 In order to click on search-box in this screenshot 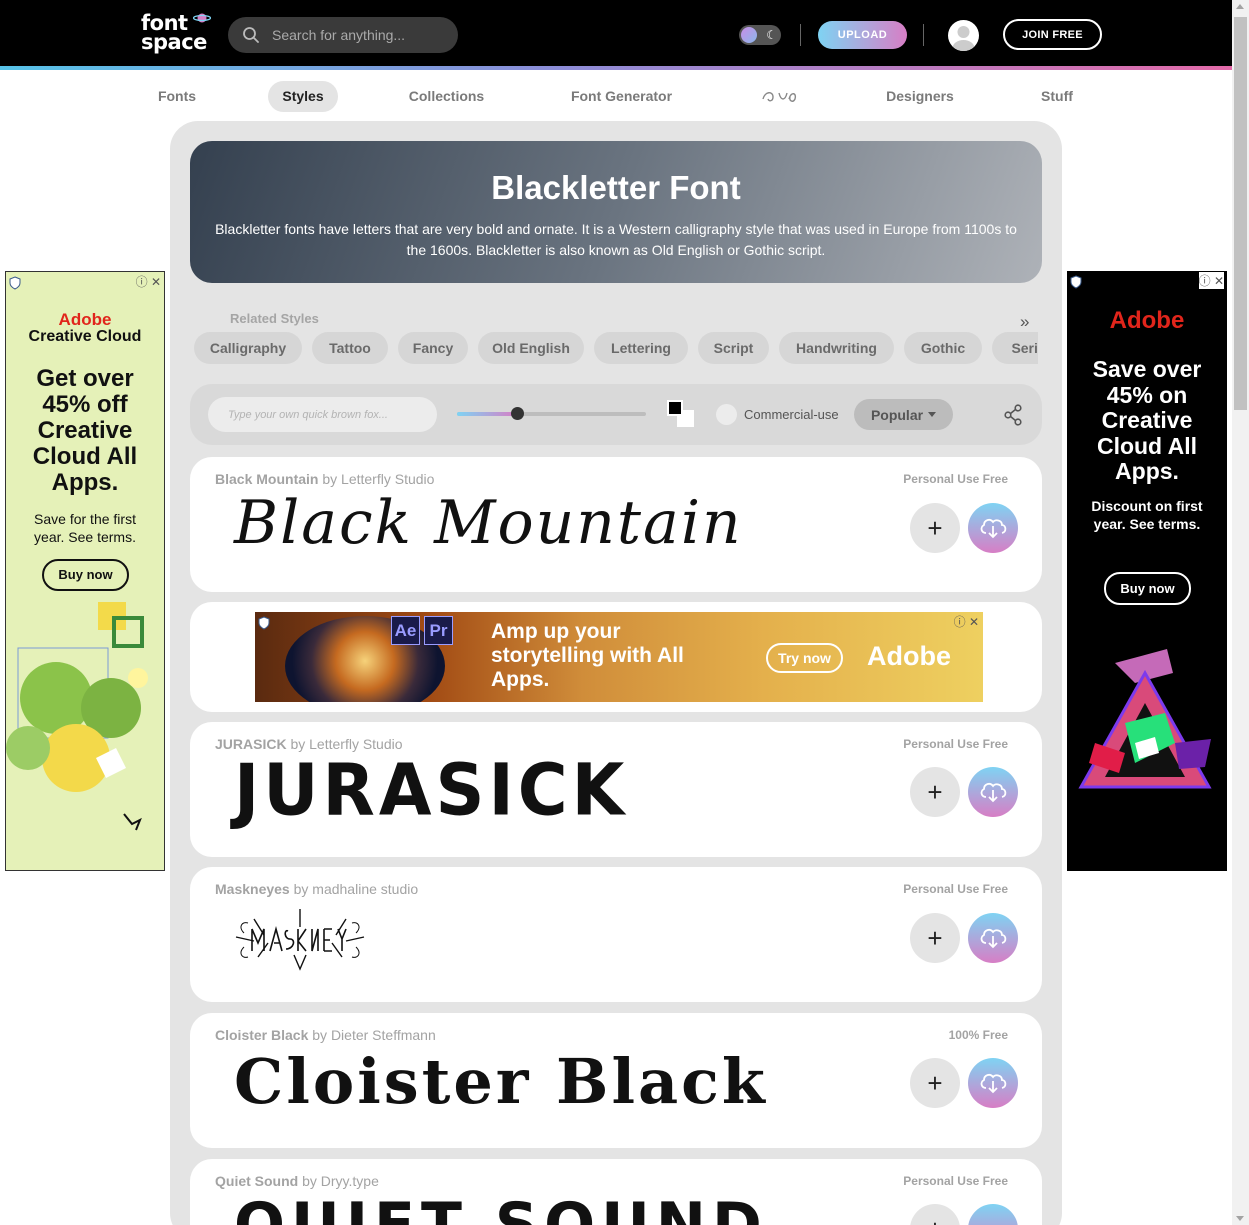, I will do `click(343, 35)`.